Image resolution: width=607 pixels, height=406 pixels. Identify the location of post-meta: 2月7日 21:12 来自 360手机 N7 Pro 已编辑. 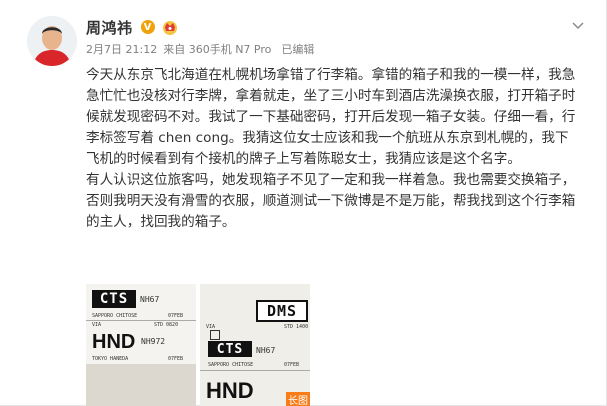
(200, 49).